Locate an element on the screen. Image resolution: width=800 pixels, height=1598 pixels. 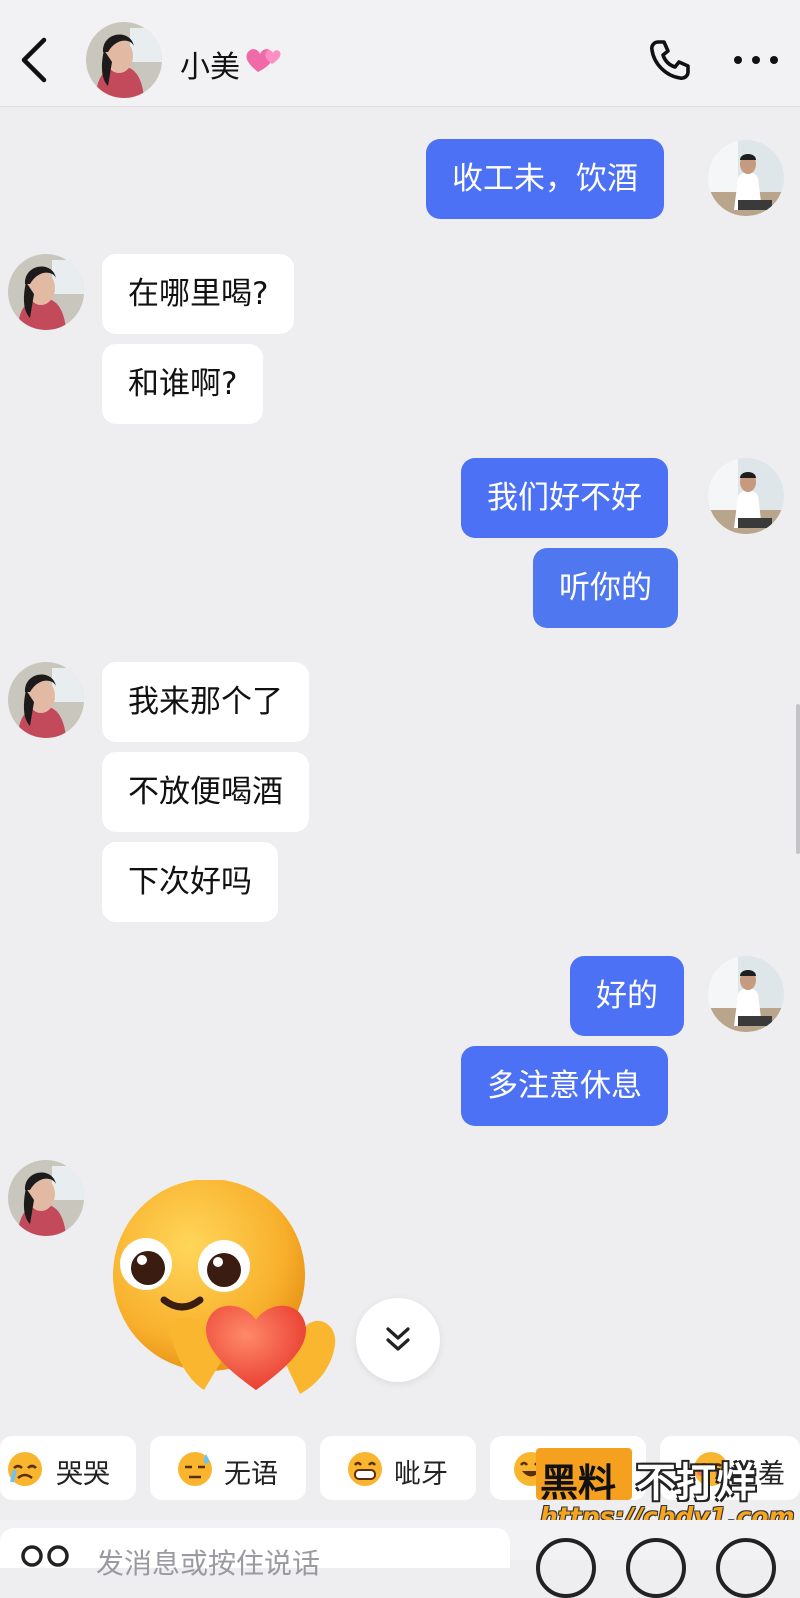
voice-wave-icon is located at coordinates (48, 1555).